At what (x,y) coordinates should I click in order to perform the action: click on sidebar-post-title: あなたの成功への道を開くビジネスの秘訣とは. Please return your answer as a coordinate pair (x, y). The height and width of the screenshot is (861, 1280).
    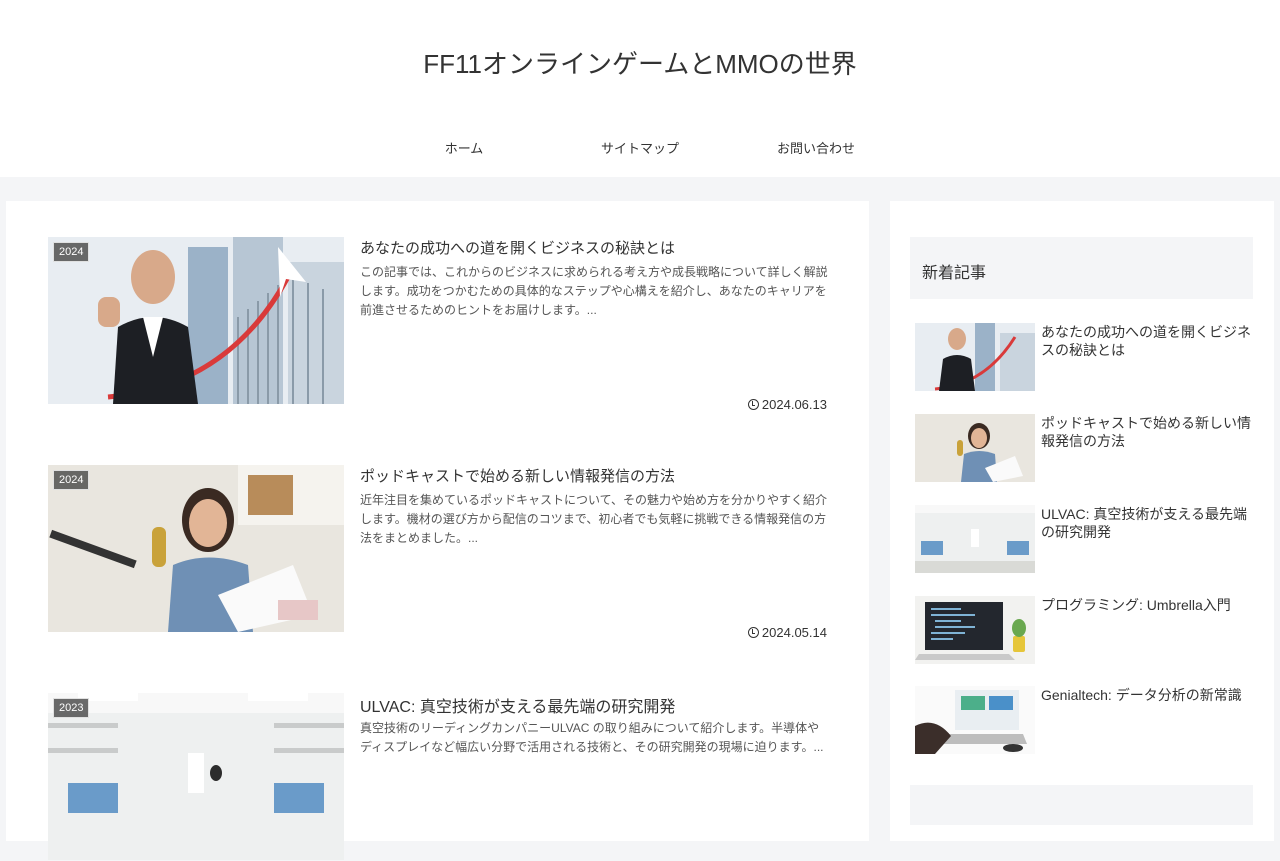
    Looking at the image, I should click on (1148, 341).